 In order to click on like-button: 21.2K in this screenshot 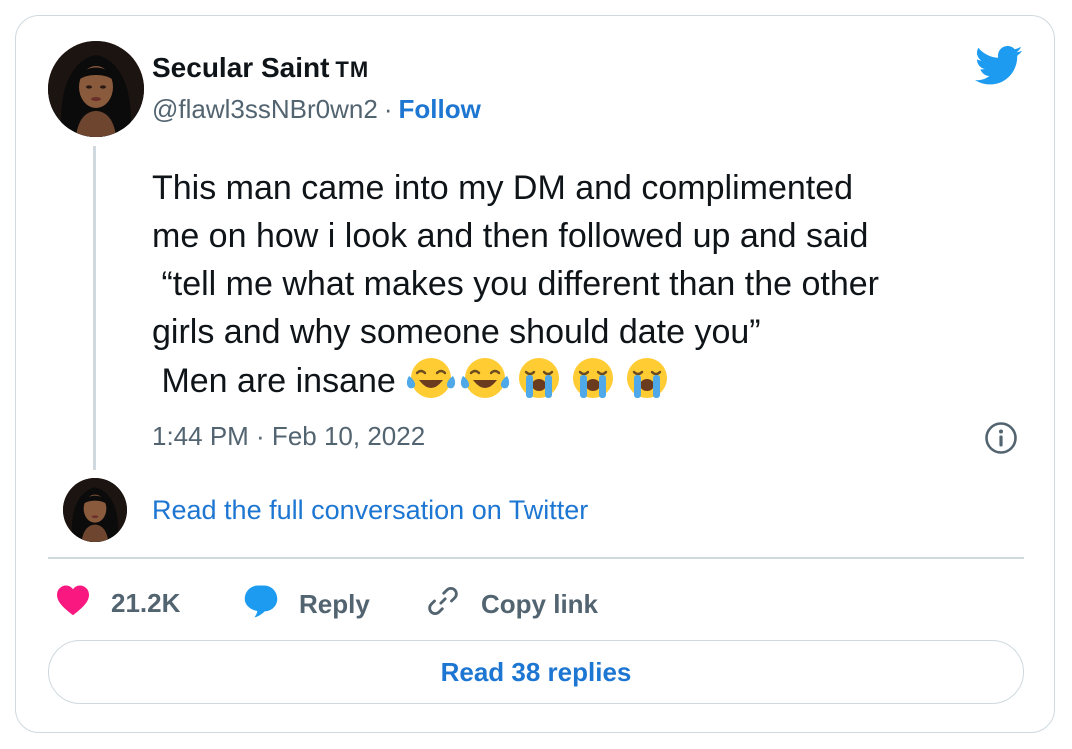, I will do `click(117, 603)`.